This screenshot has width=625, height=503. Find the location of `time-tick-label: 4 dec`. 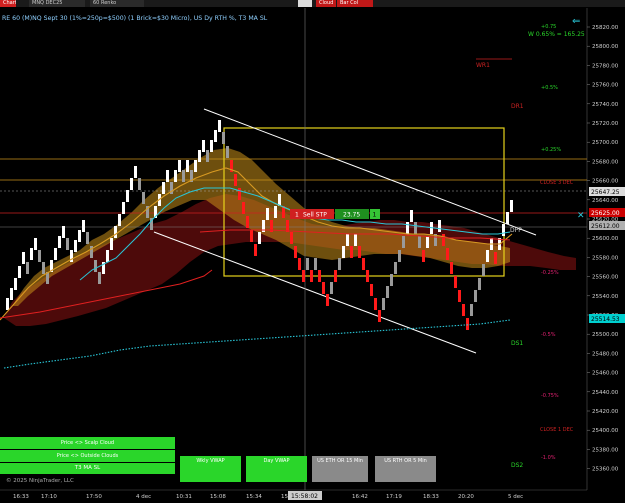

time-tick-label: 4 dec is located at coordinates (143, 497).